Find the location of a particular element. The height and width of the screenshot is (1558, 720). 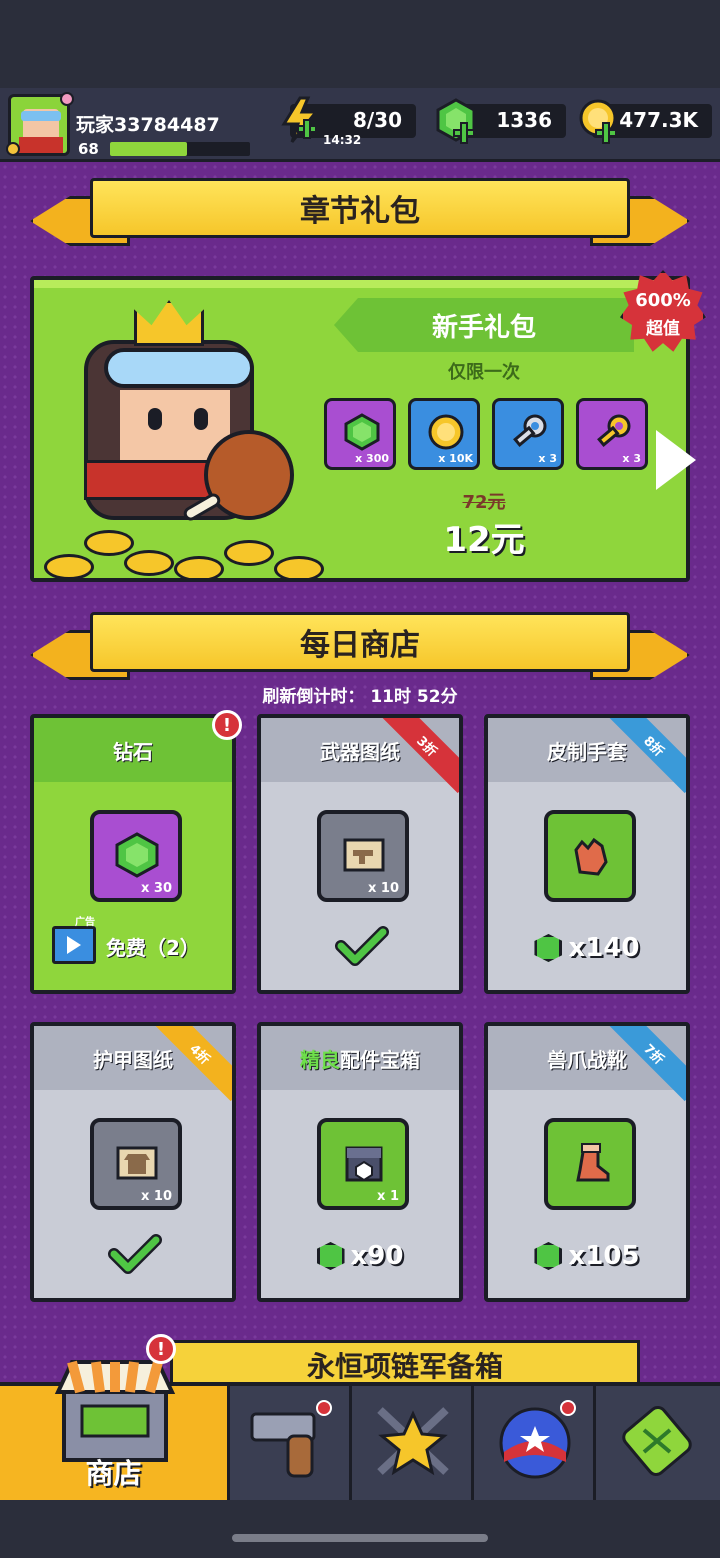

gold-key-icon is located at coordinates (614, 430).